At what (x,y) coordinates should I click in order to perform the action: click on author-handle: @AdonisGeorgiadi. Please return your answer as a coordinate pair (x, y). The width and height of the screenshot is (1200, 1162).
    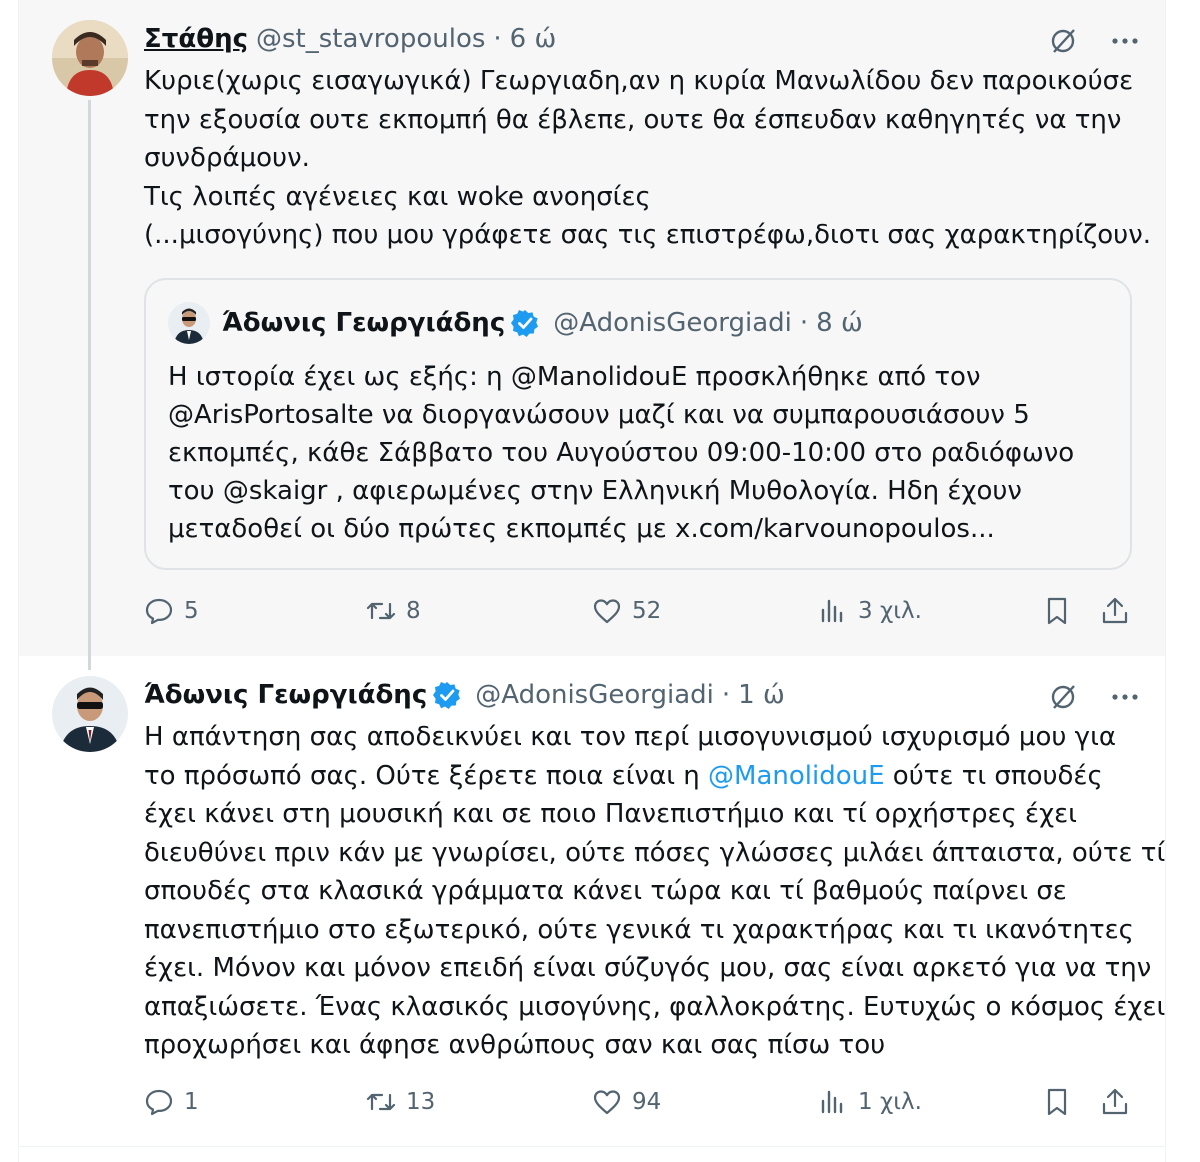
    Looking at the image, I should click on (594, 695).